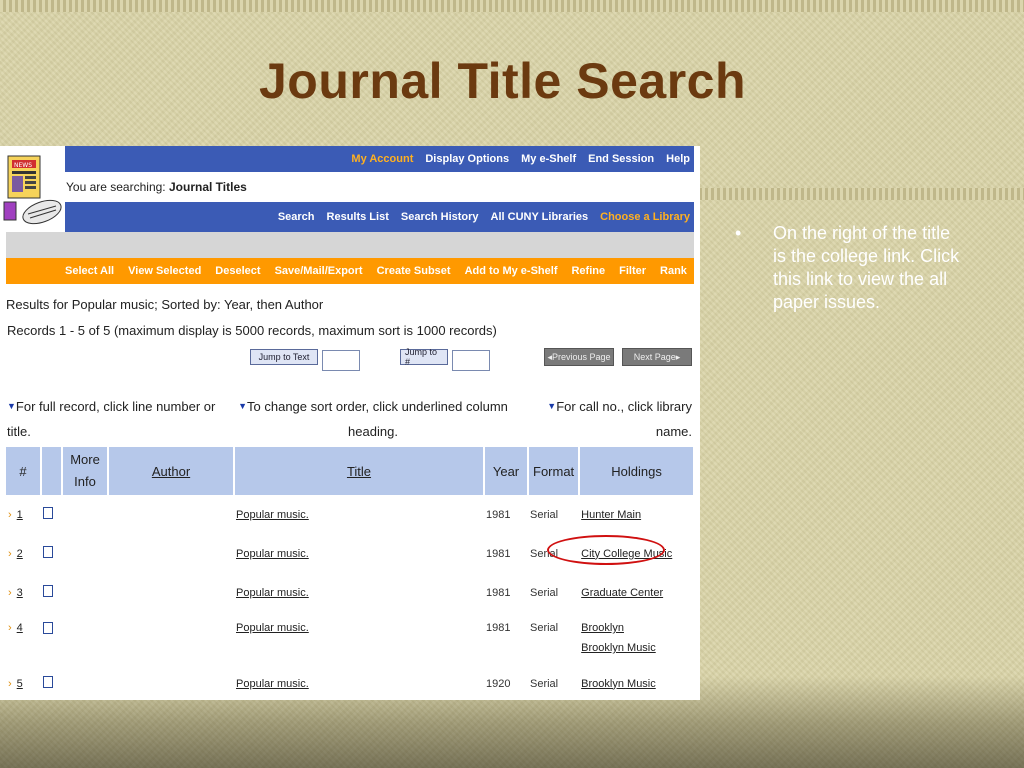 The height and width of the screenshot is (768, 1024). What do you see at coordinates (502, 81) in the screenshot?
I see `slide-title: Journal Title Search` at bounding box center [502, 81].